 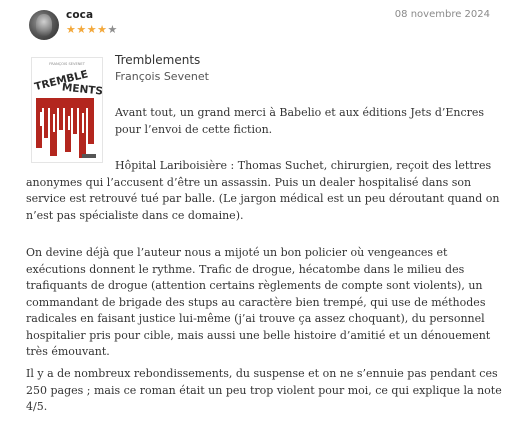 I want to click on star-icon-1: ★, so click(x=71, y=29).